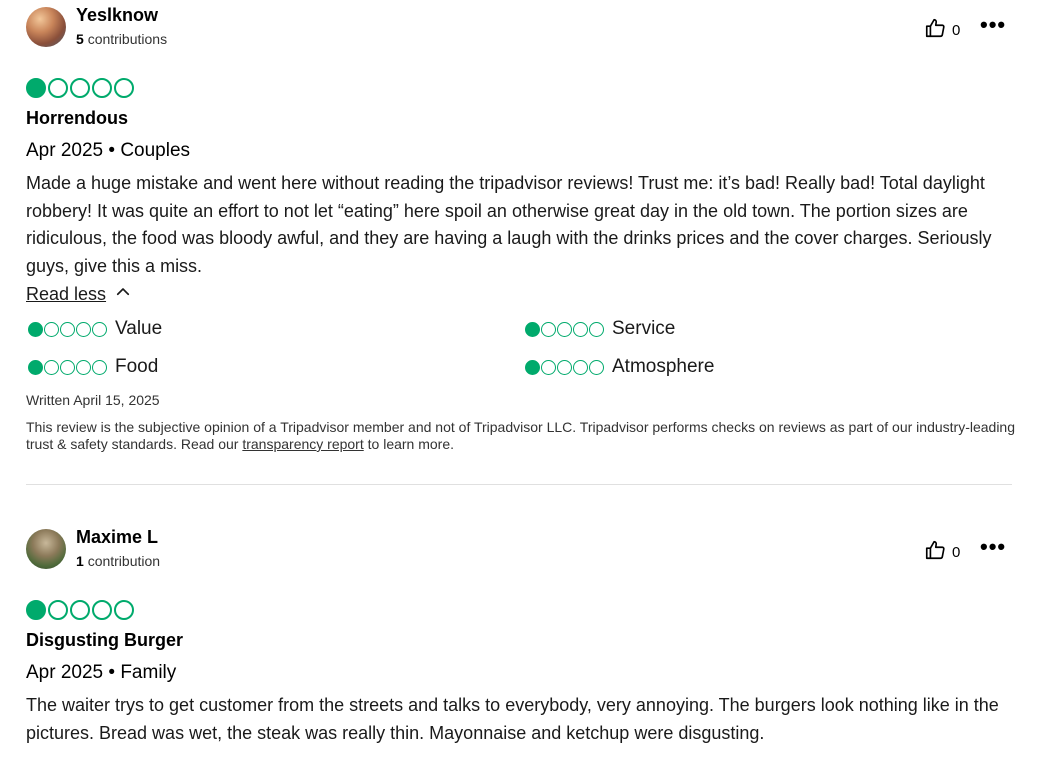 This screenshot has height=772, width=1040. Describe the element at coordinates (519, 294) in the screenshot. I see `read-less-button: Read less` at that location.